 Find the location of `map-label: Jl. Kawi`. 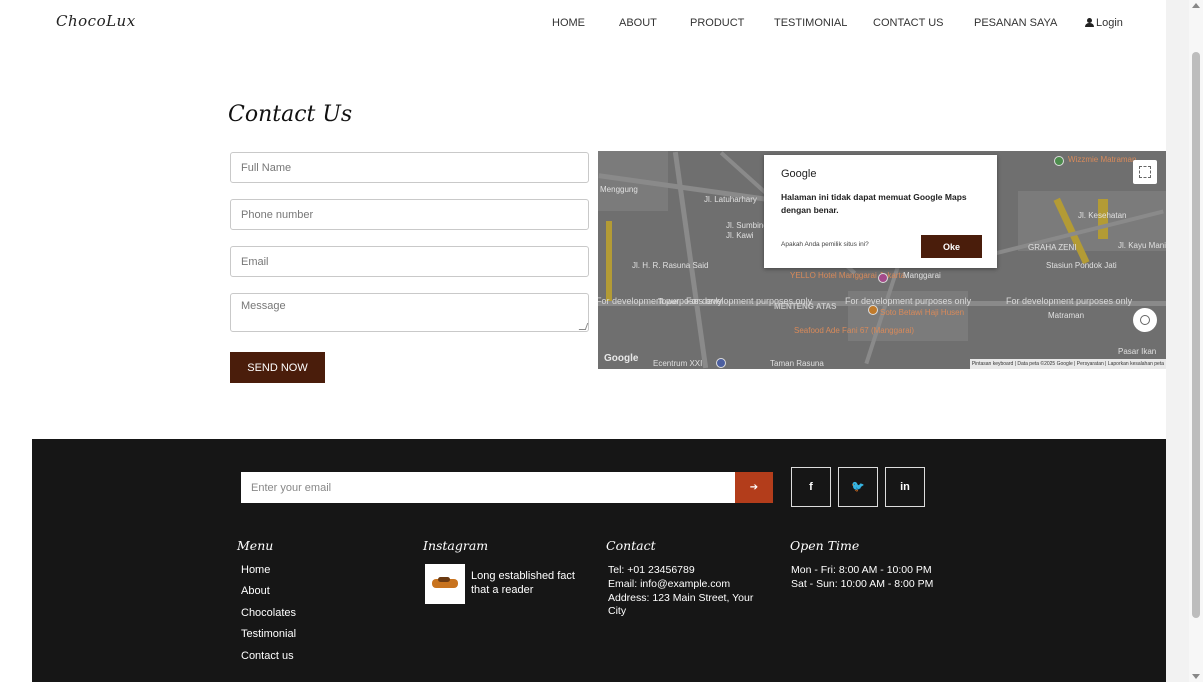

map-label: Jl. Kawi is located at coordinates (740, 235).